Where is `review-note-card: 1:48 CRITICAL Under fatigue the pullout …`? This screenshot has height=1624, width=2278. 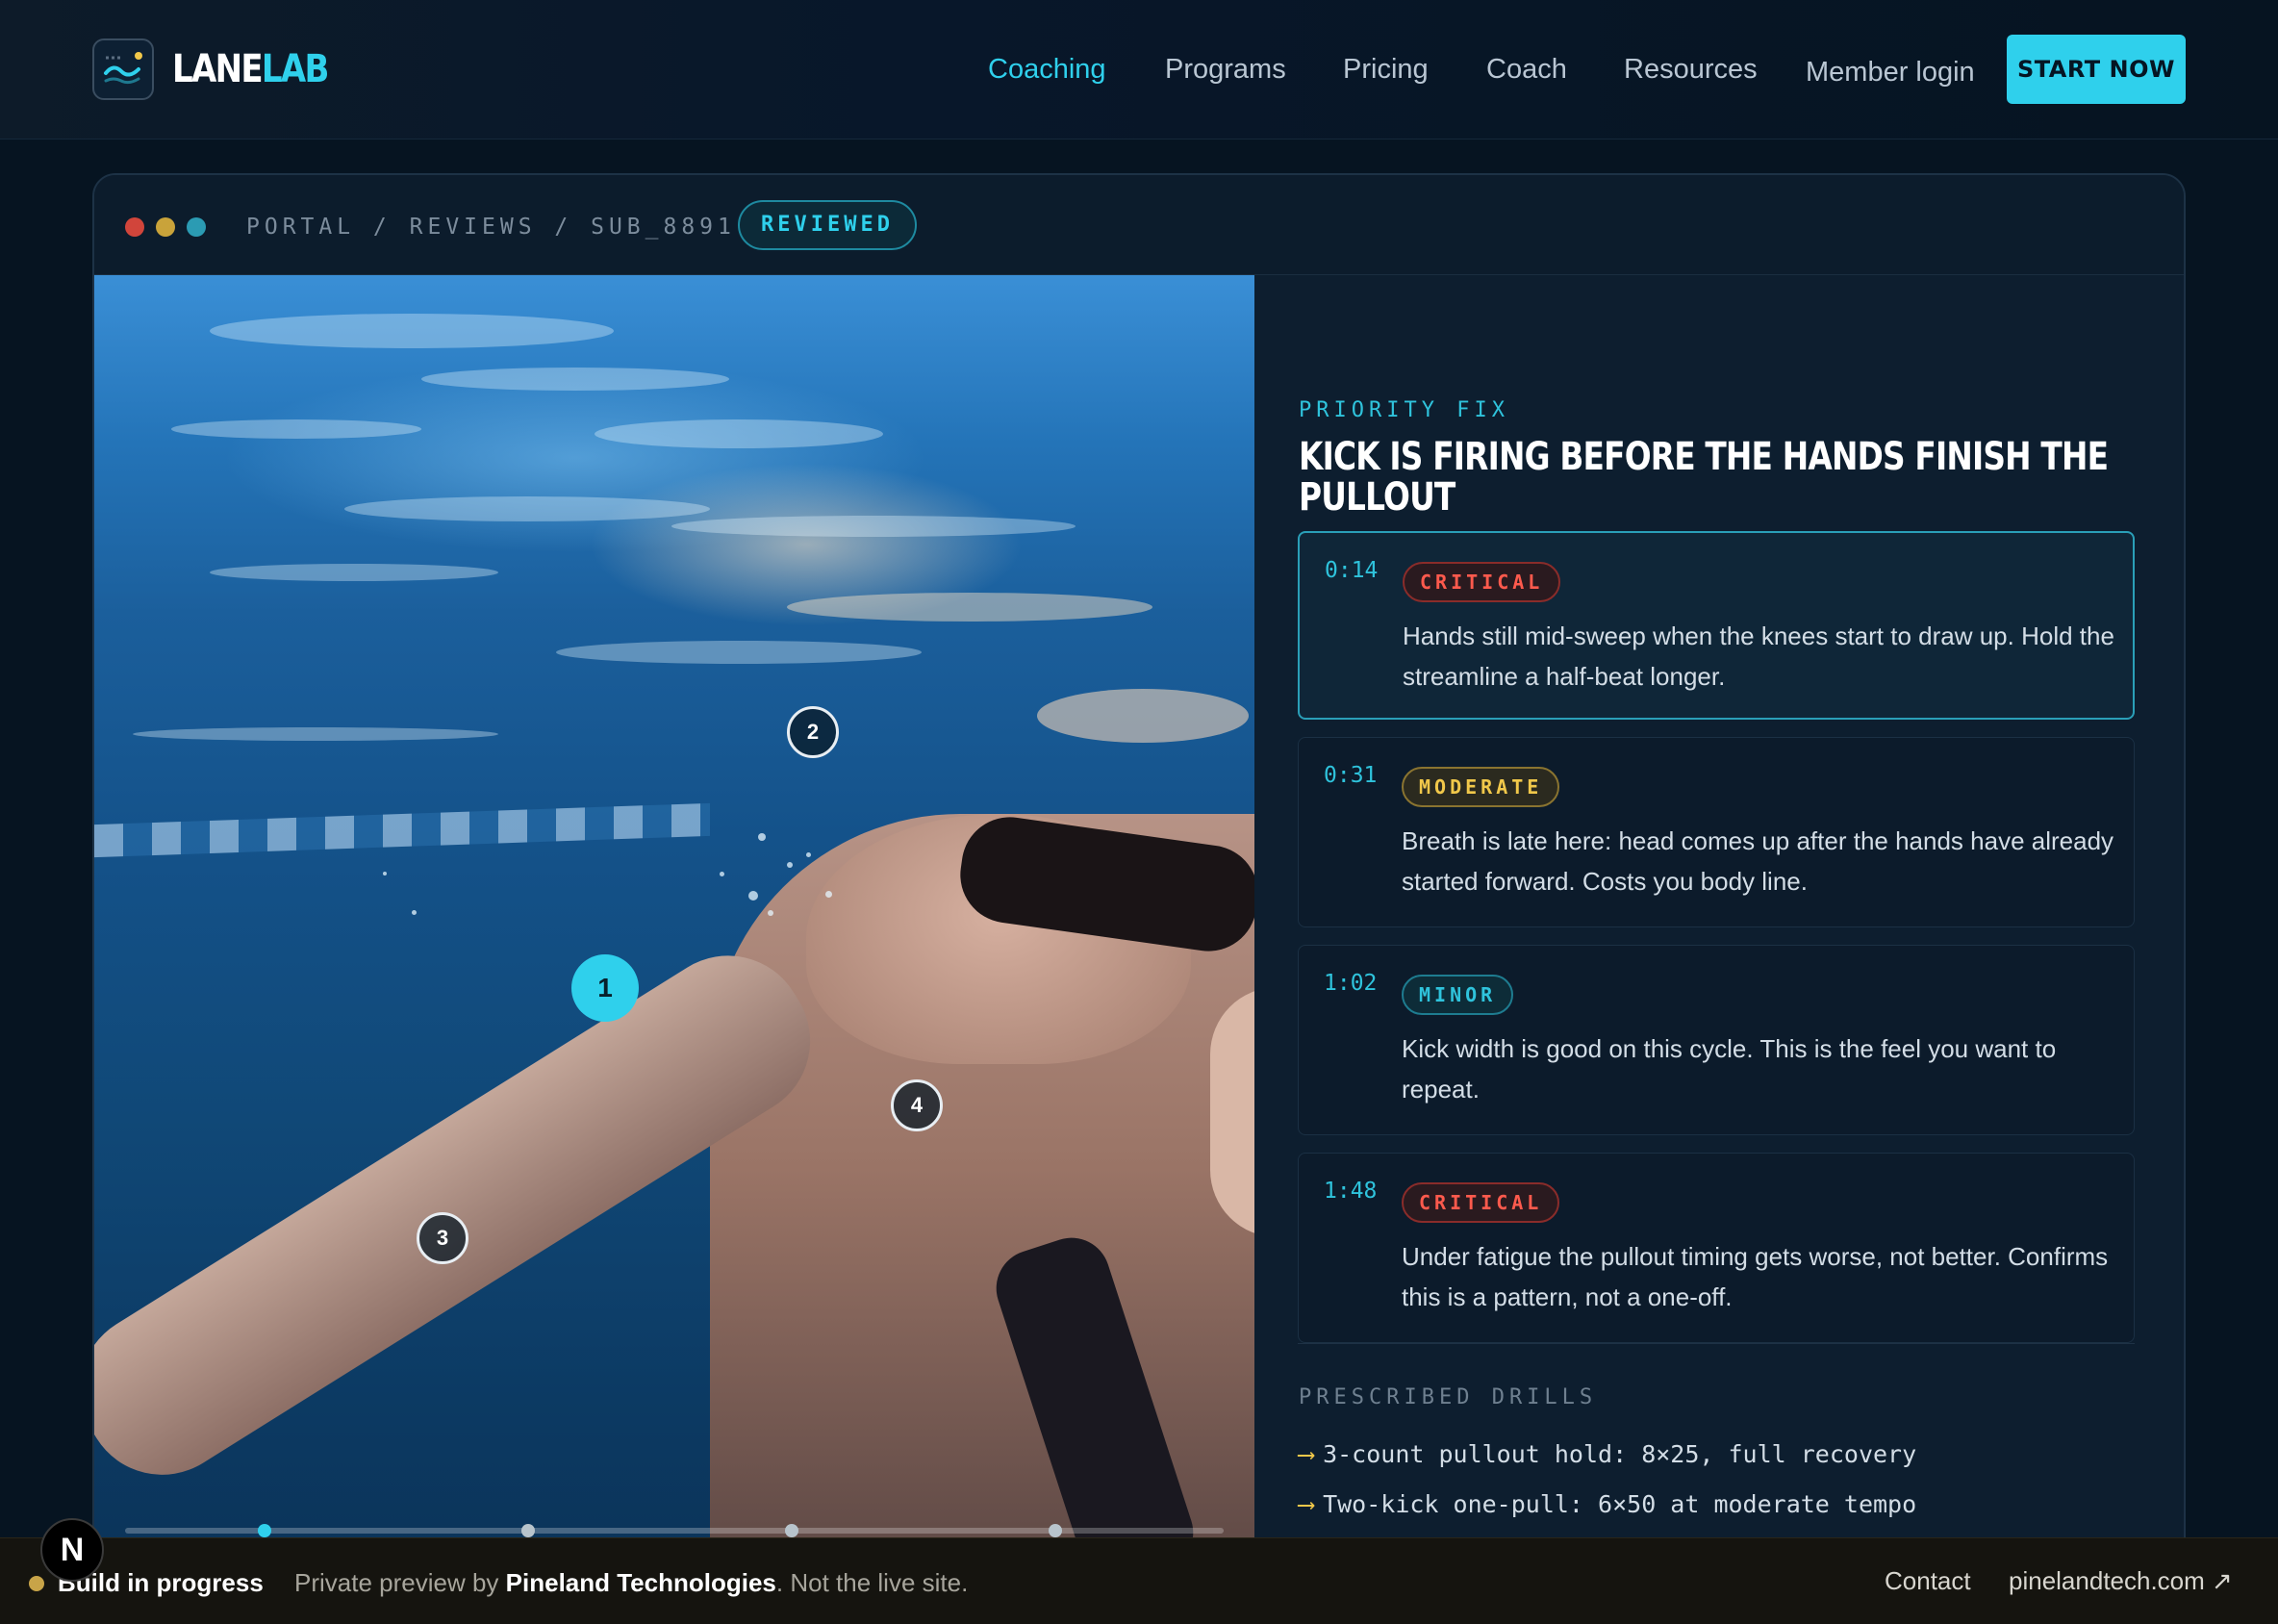
review-note-card: 1:48 CRITICAL Under fatigue the pullout … is located at coordinates (1717, 1248).